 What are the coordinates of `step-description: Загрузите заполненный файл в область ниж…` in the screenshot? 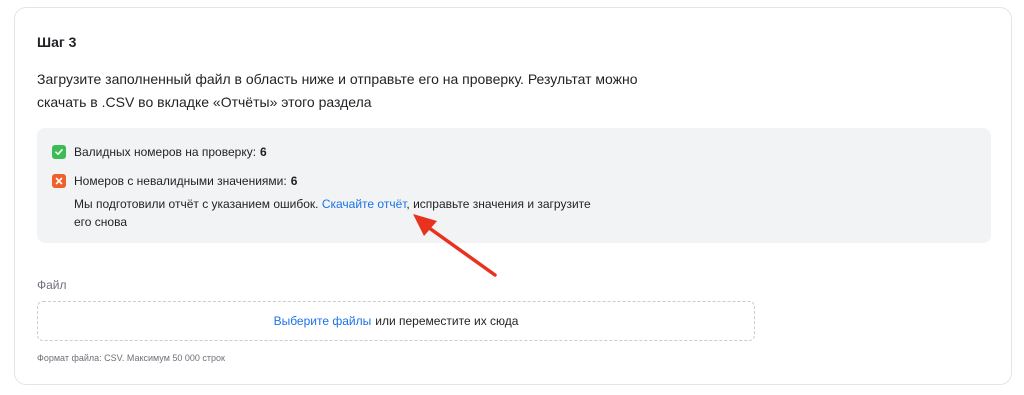 It's located at (387, 91).